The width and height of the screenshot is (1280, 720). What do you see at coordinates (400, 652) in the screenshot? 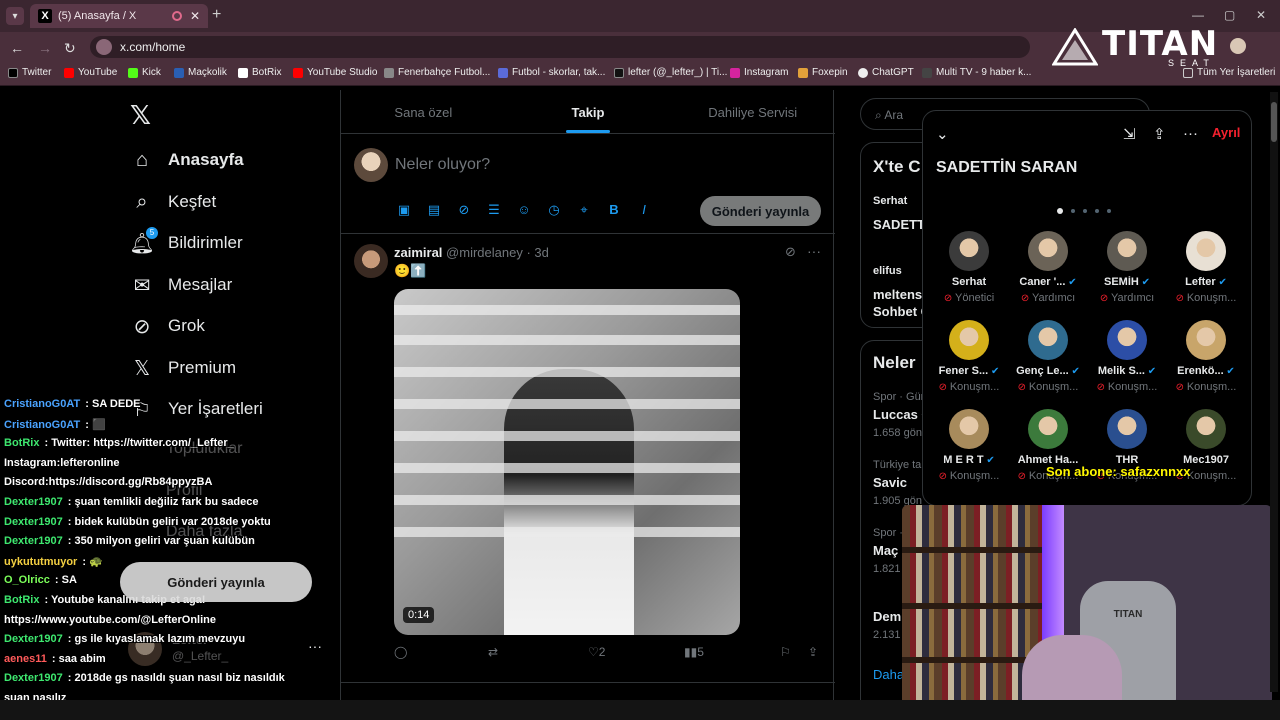
I see `reply-icon: ◯` at bounding box center [400, 652].